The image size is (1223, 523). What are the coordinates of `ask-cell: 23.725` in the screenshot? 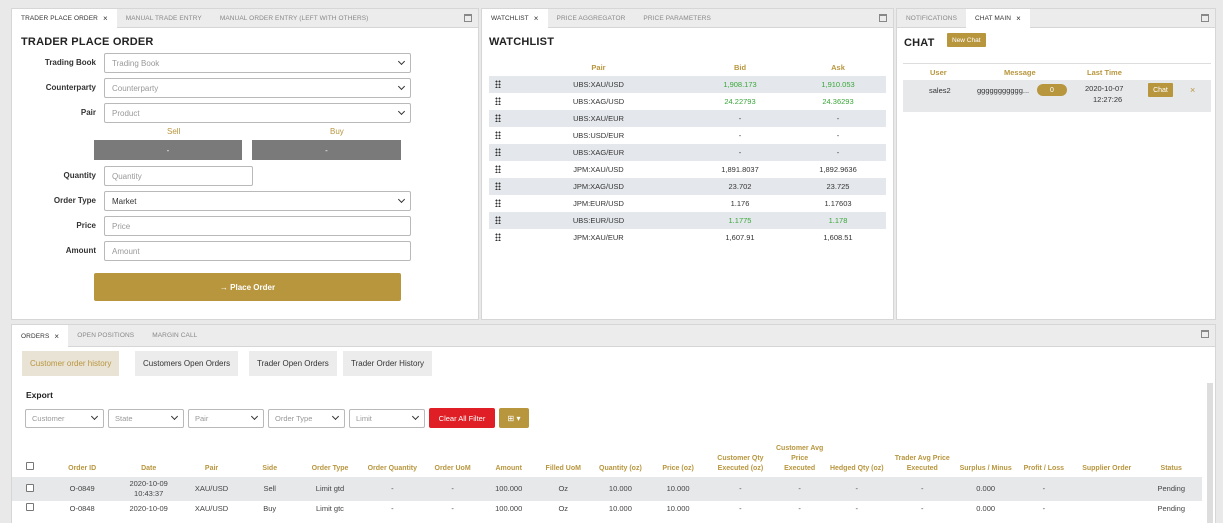 It's located at (838, 186).